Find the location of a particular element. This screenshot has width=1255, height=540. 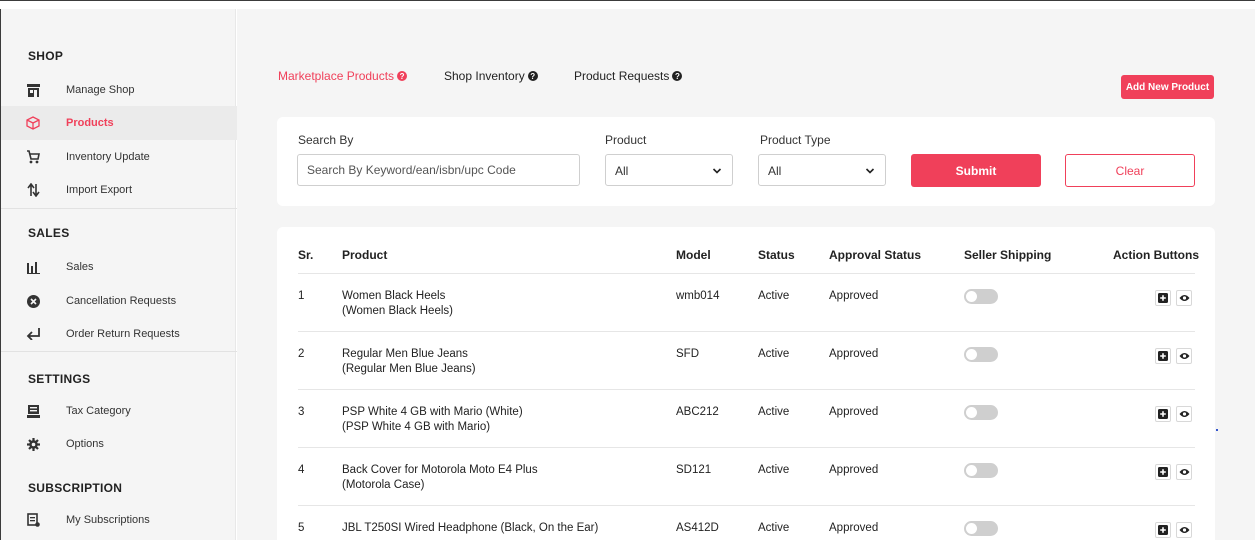

column-header-action-buttons: Action Buttons is located at coordinates (1156, 255).